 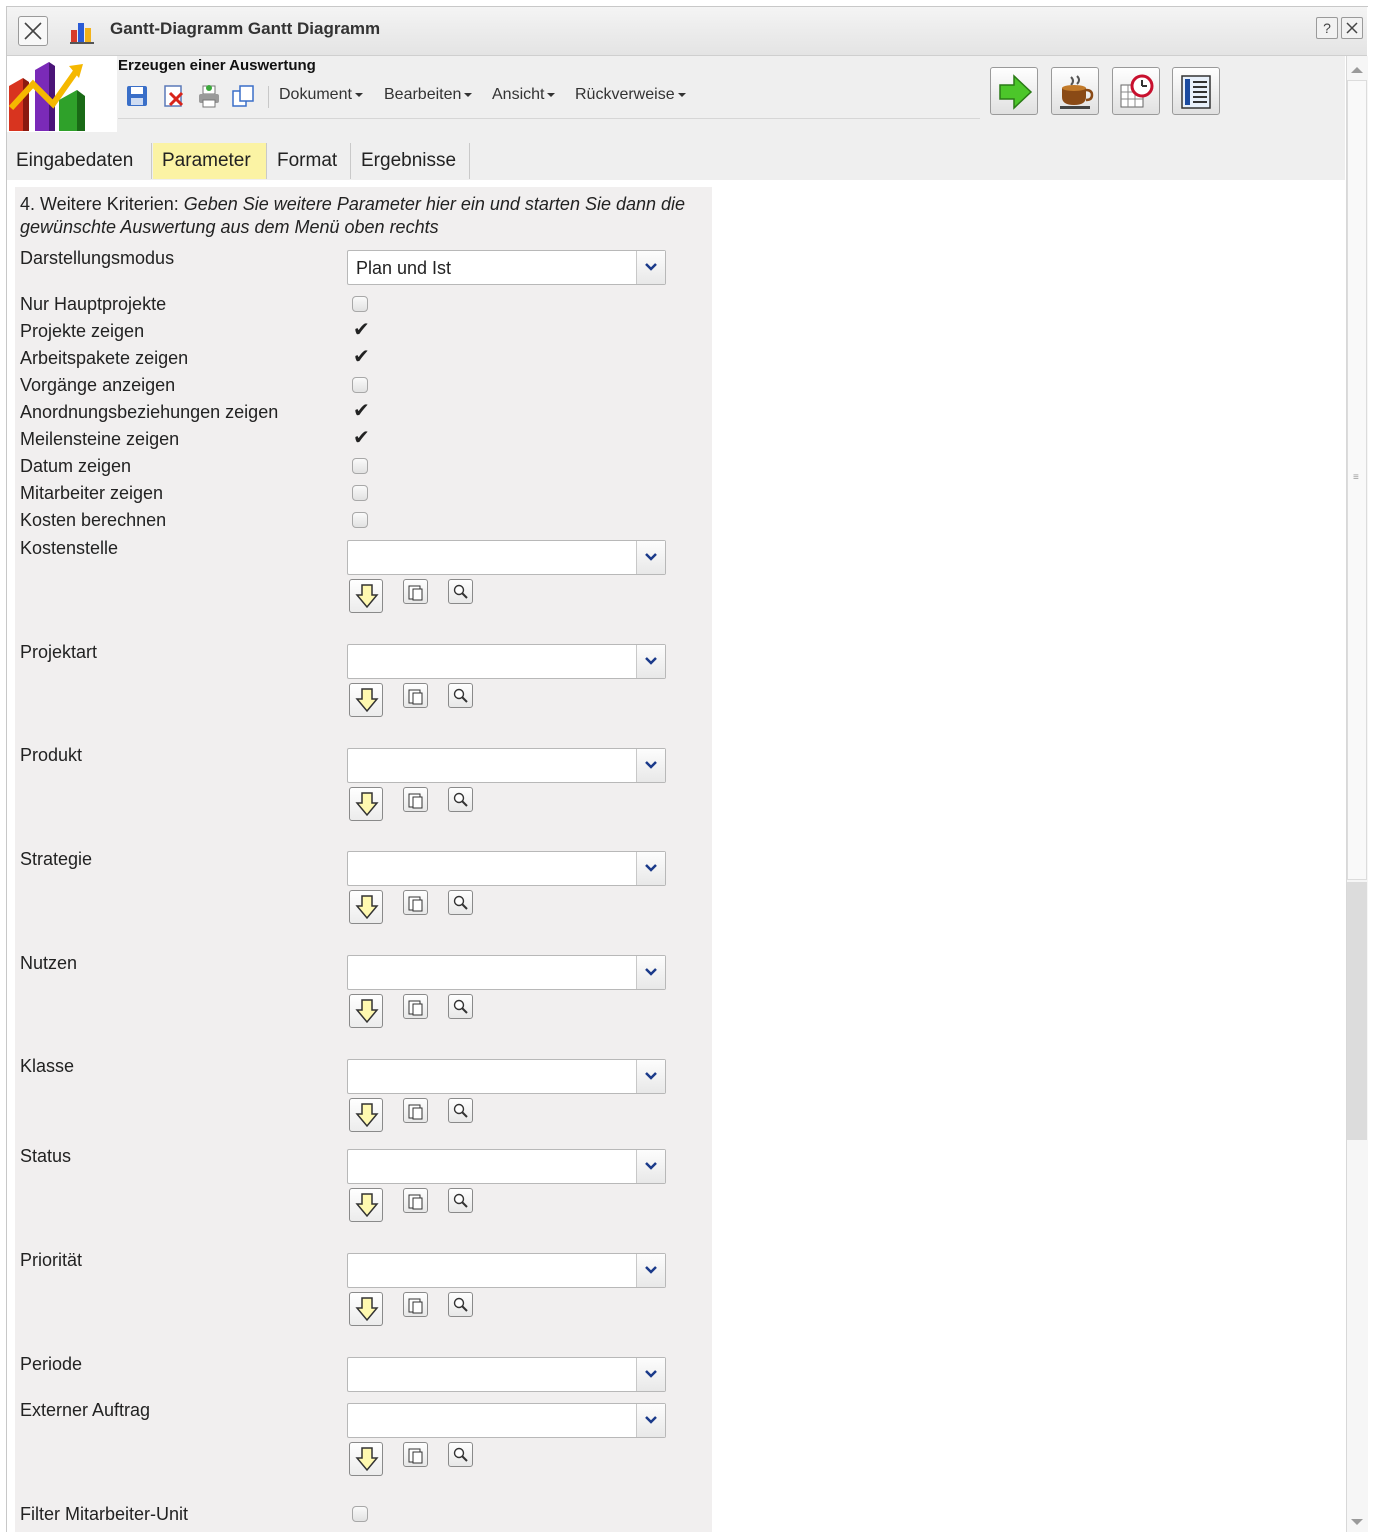 What do you see at coordinates (506, 661) in the screenshot?
I see `projektart-select` at bounding box center [506, 661].